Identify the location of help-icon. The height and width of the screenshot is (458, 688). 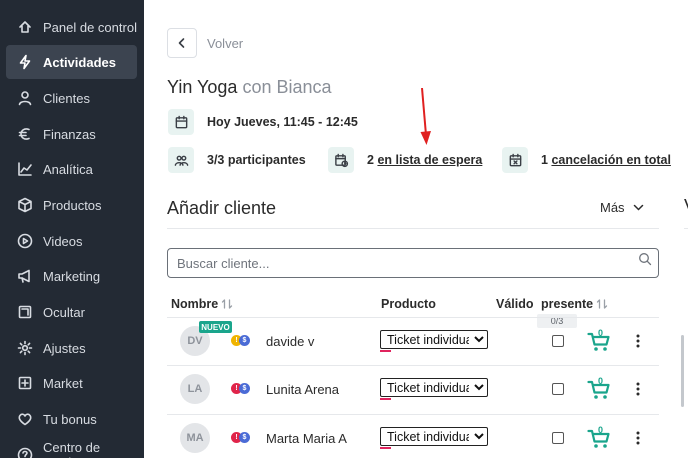
(25, 452).